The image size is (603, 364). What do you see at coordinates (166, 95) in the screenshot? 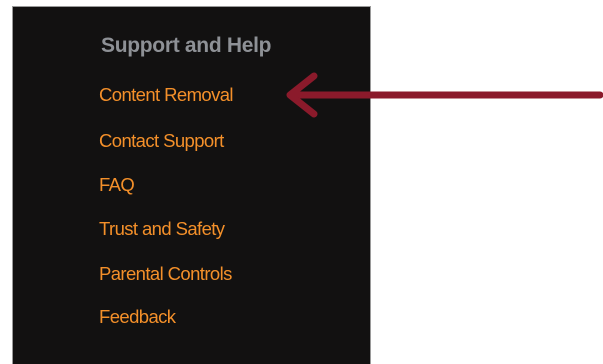
I see `content-removal-link: Content Removal` at bounding box center [166, 95].